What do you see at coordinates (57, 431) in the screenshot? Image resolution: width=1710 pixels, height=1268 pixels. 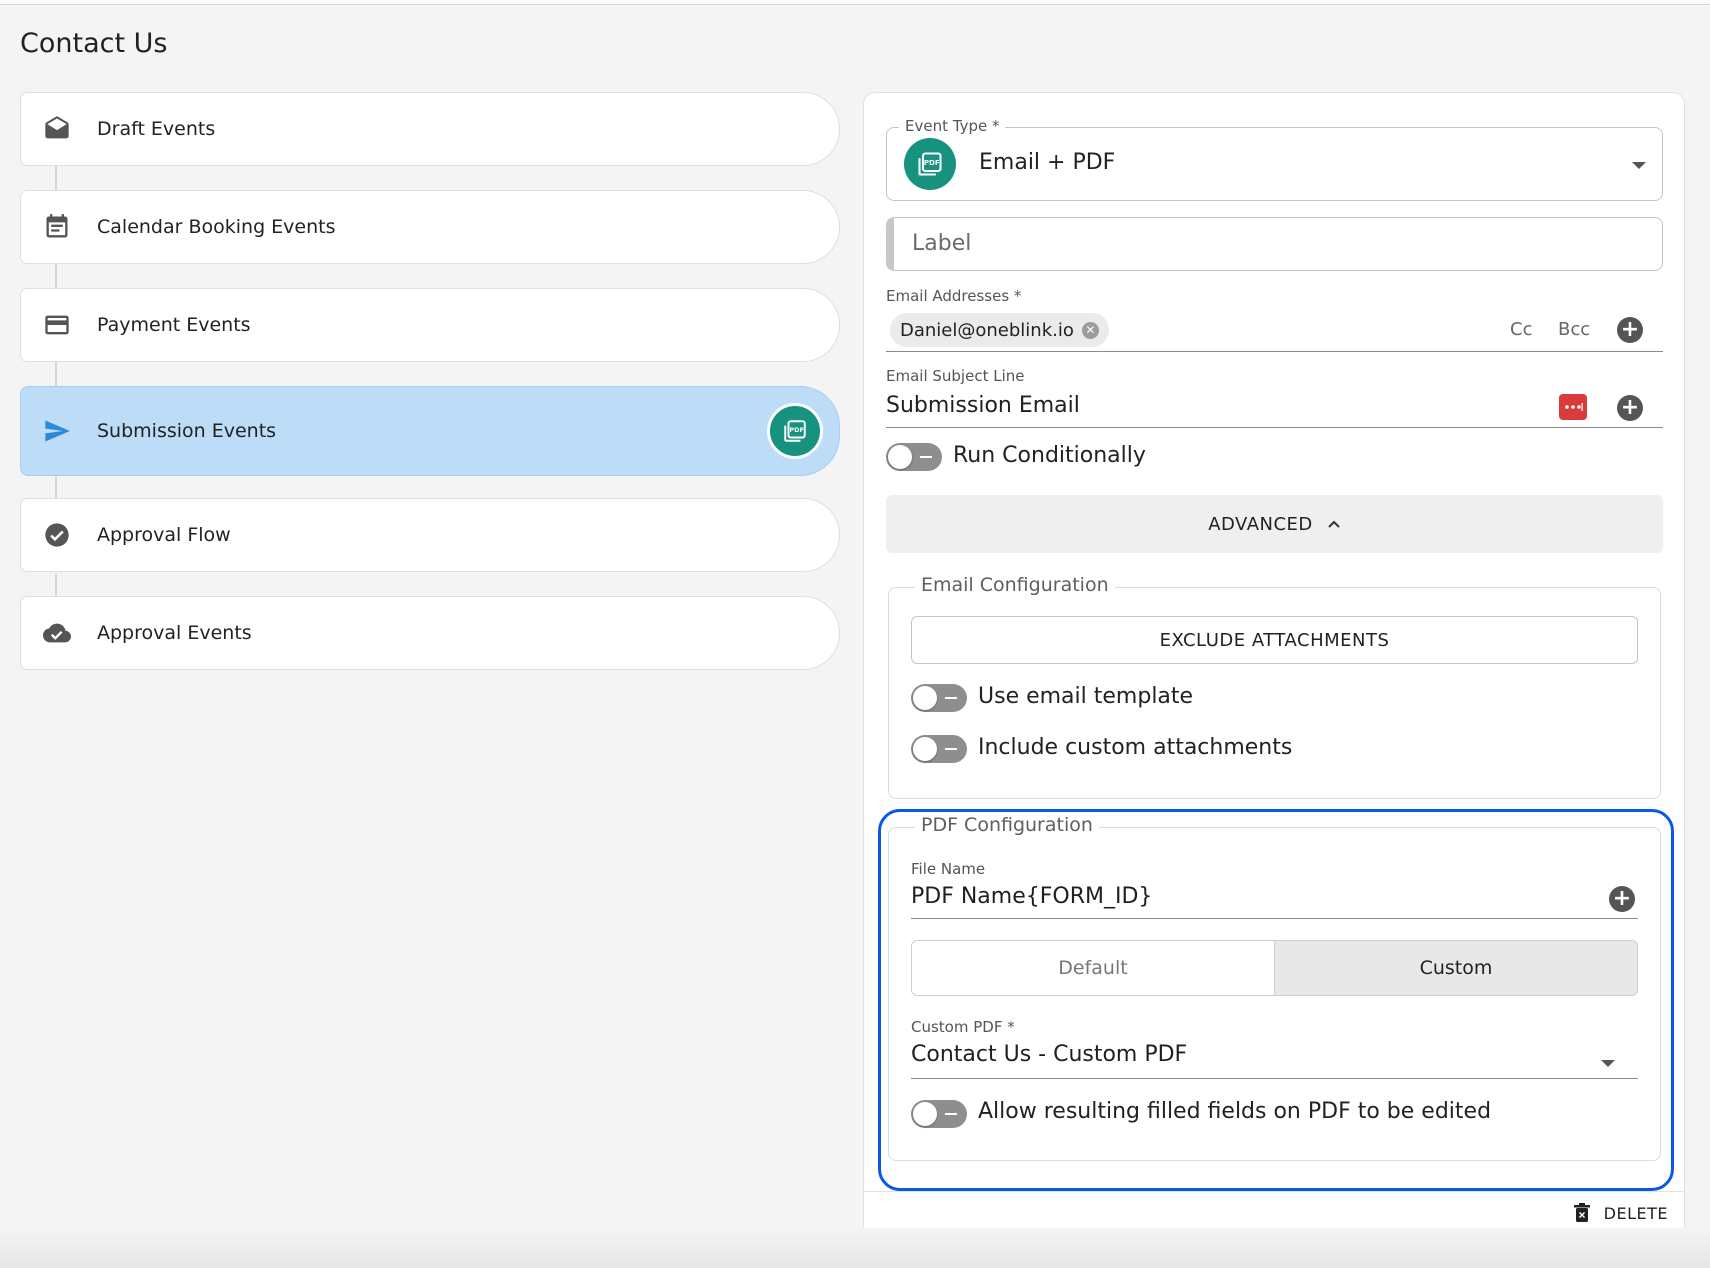 I see `send-icon` at bounding box center [57, 431].